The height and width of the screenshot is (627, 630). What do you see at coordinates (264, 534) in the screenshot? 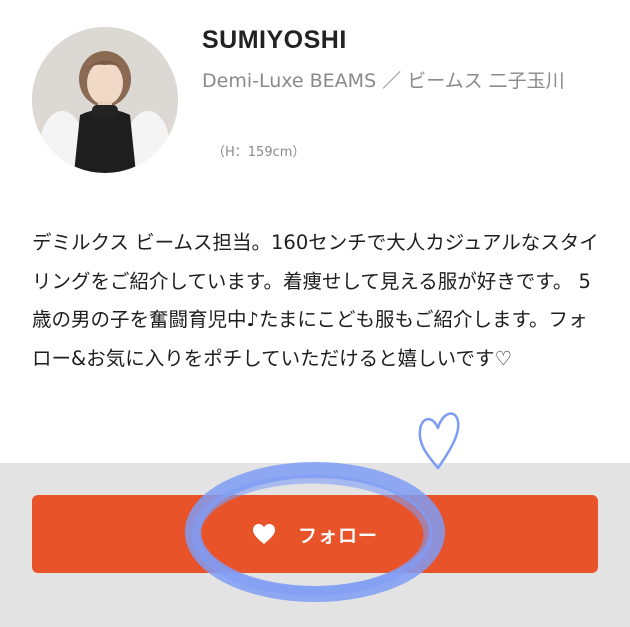
I see `heart-icon` at bounding box center [264, 534].